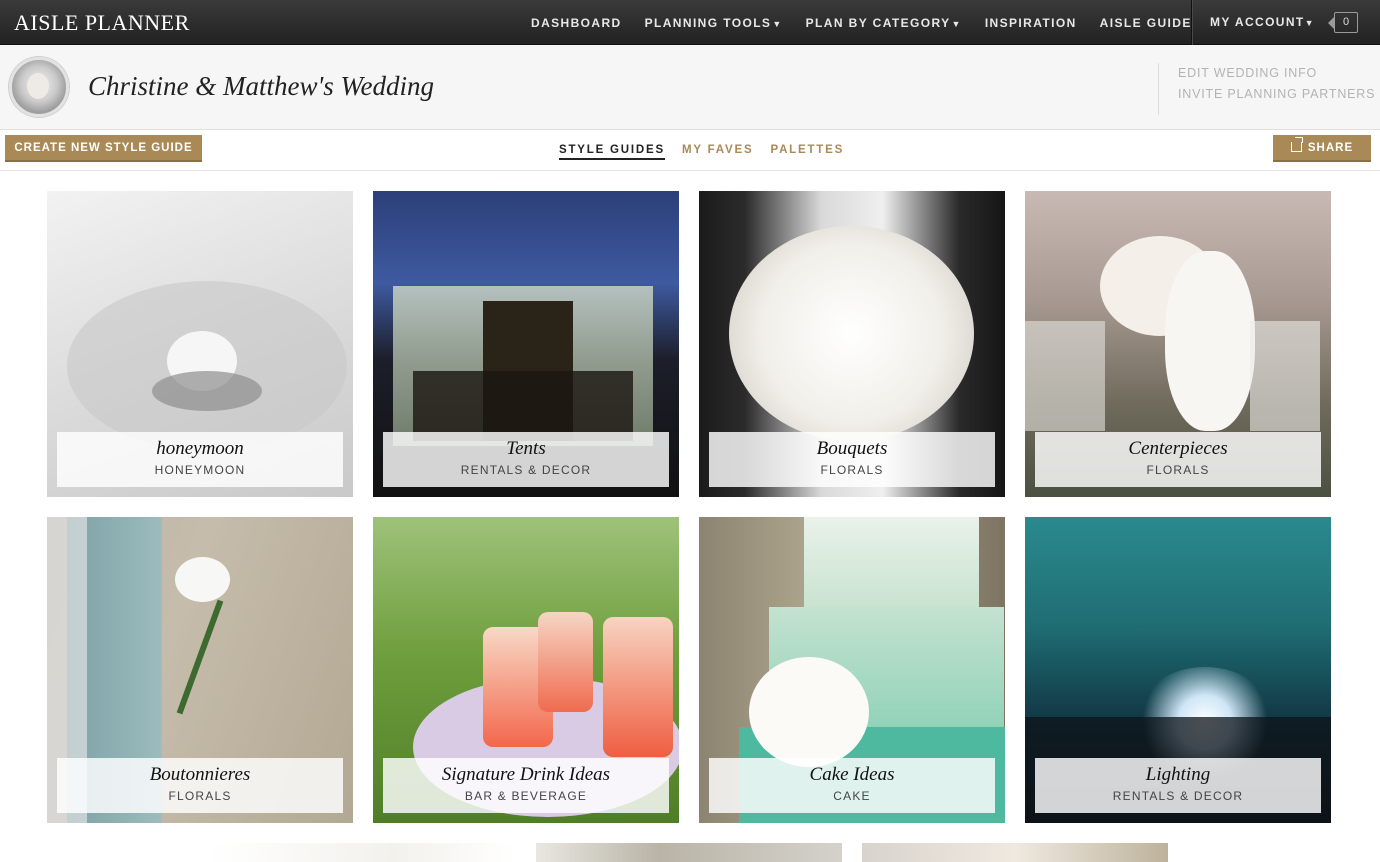  What do you see at coordinates (852, 785) in the screenshot?
I see `card-label: Cake Ideas CAKE` at bounding box center [852, 785].